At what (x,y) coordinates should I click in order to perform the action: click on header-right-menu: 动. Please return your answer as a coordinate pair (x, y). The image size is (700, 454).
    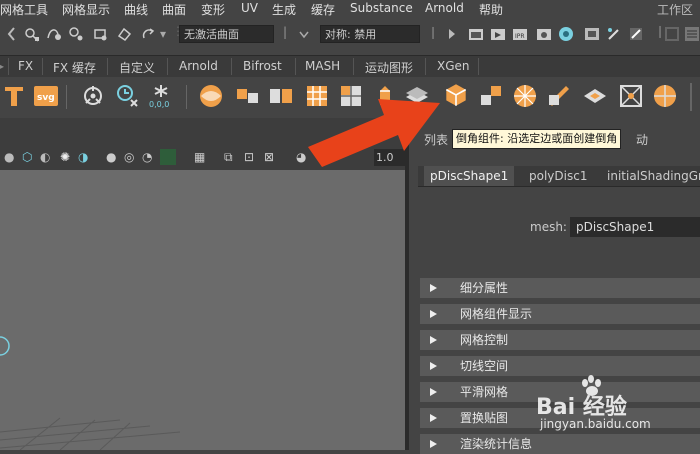
    Looking at the image, I should click on (642, 139).